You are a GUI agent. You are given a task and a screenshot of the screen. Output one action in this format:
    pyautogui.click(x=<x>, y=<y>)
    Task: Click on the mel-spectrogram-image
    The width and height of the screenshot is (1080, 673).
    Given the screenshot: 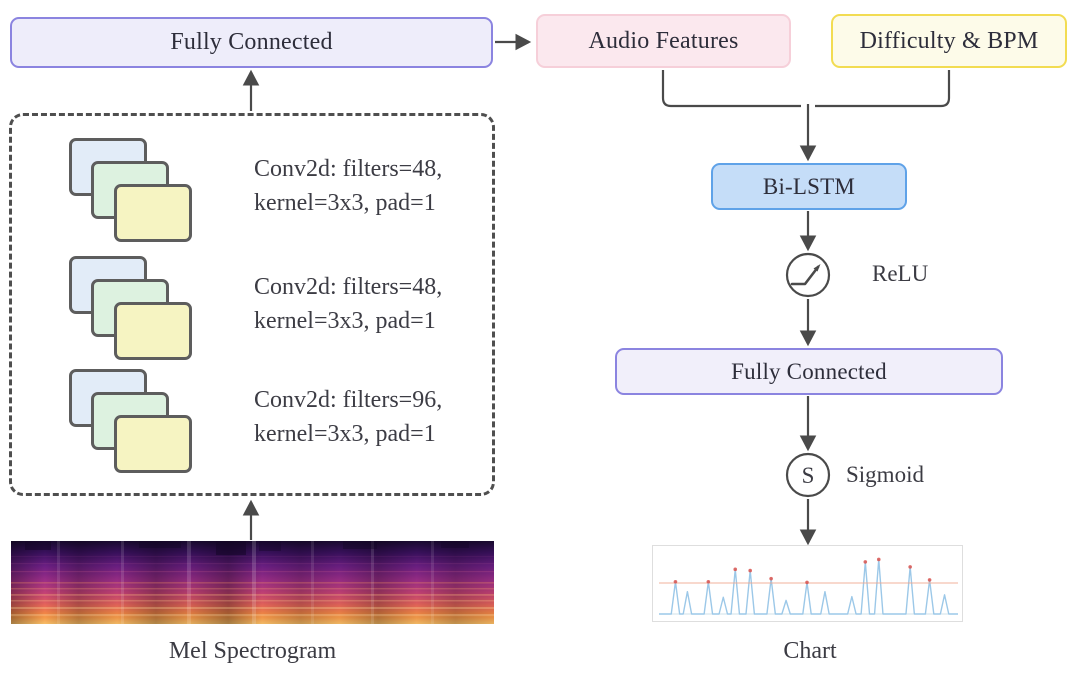 What is the action you would take?
    pyautogui.click(x=252, y=582)
    